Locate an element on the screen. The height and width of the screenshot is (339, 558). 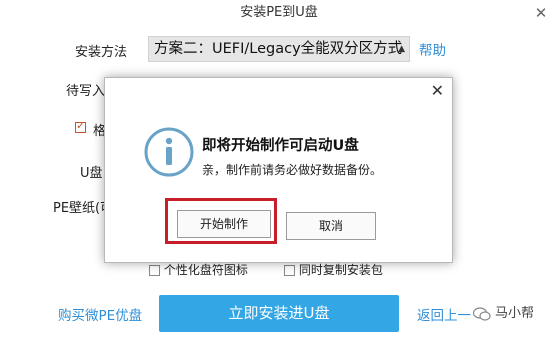
watermark-text: 马小帮 is located at coordinates (515, 313).